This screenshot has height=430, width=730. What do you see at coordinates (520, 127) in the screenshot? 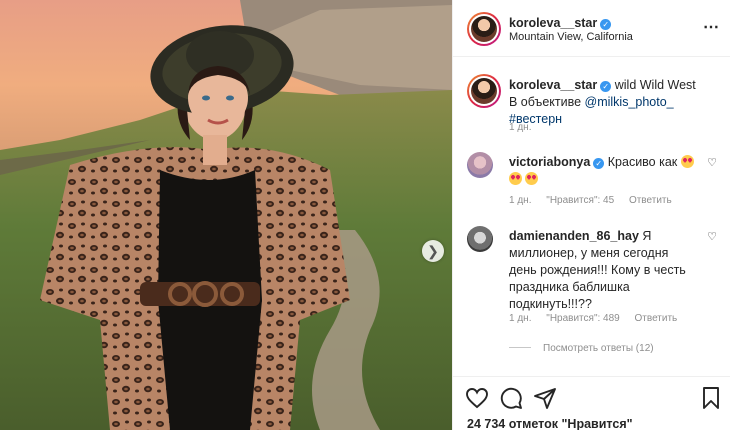
I see `caption-time: 1 дн.` at bounding box center [520, 127].